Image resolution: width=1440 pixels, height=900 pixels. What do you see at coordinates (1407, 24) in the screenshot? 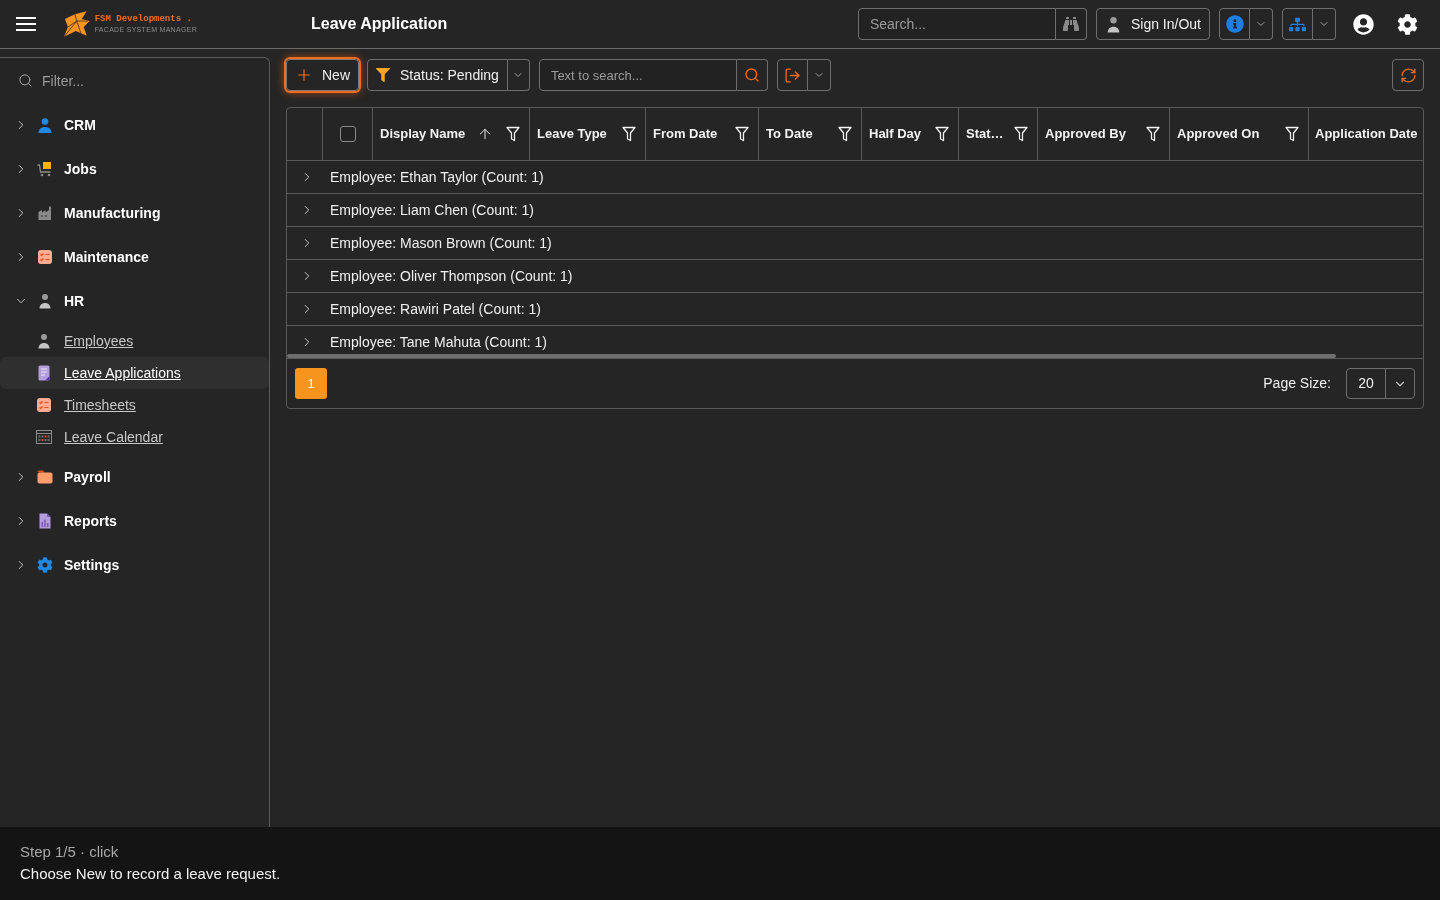
I see `settings-icon` at bounding box center [1407, 24].